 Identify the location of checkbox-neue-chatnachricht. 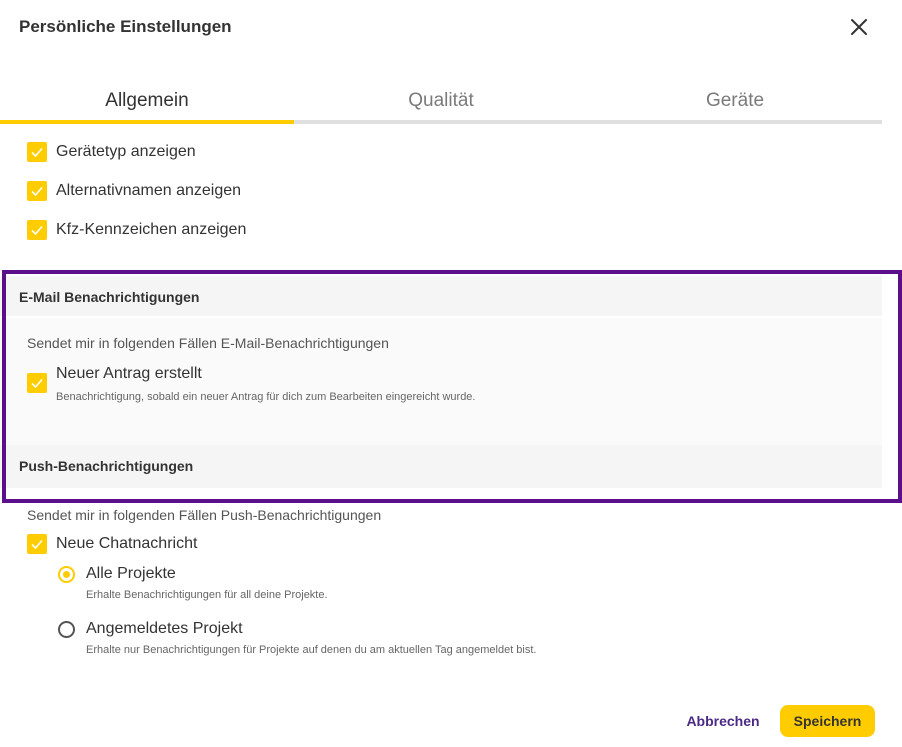
(37, 544).